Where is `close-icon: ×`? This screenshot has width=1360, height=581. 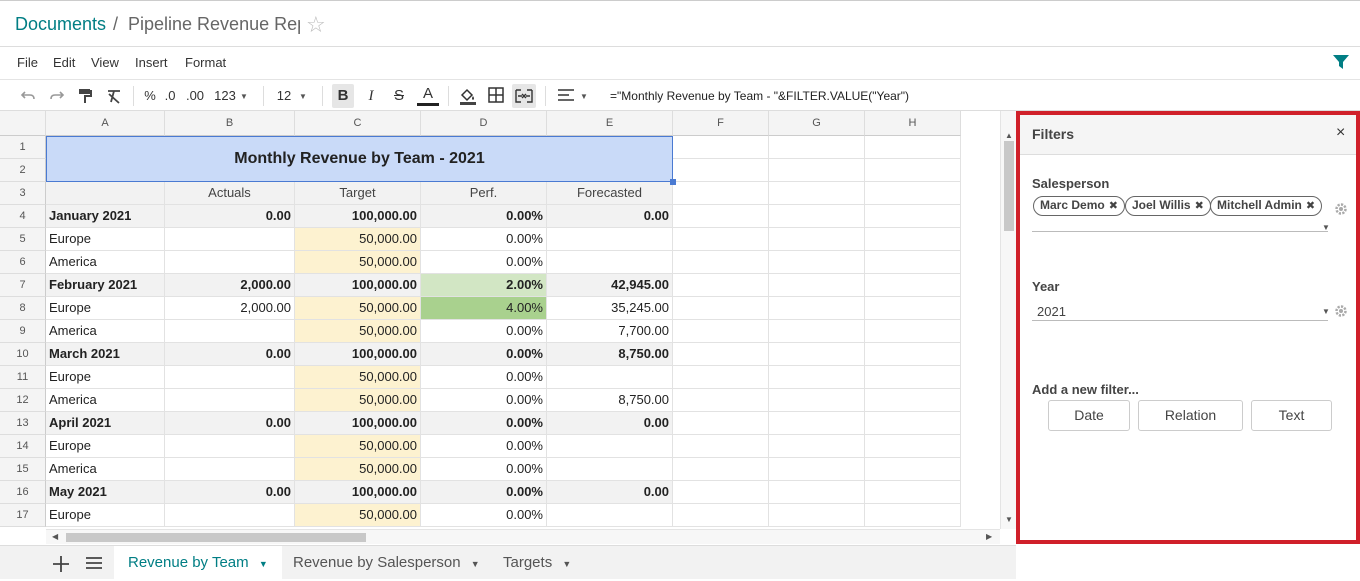 close-icon: × is located at coordinates (1340, 133).